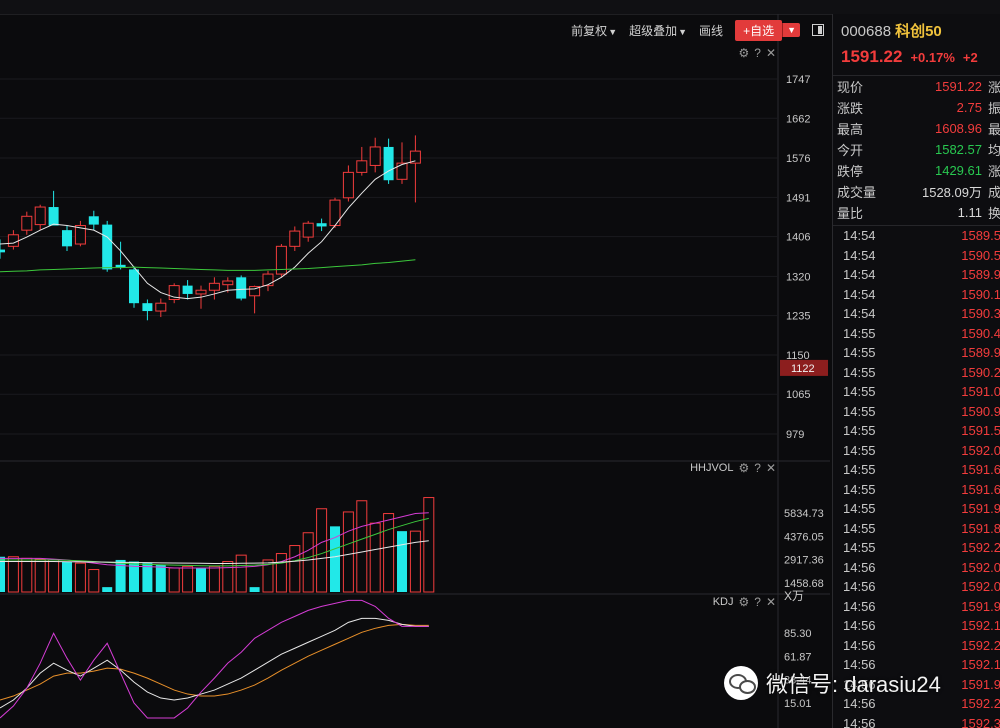 The width and height of the screenshot is (1000, 728). I want to click on watermark-text: 微信号: darasiu24, so click(853, 684).